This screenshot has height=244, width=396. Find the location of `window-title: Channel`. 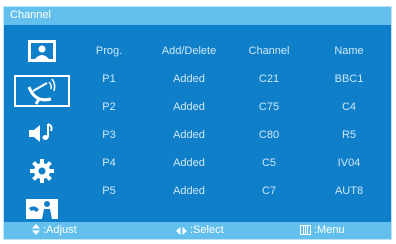

window-title: Channel is located at coordinates (30, 15).